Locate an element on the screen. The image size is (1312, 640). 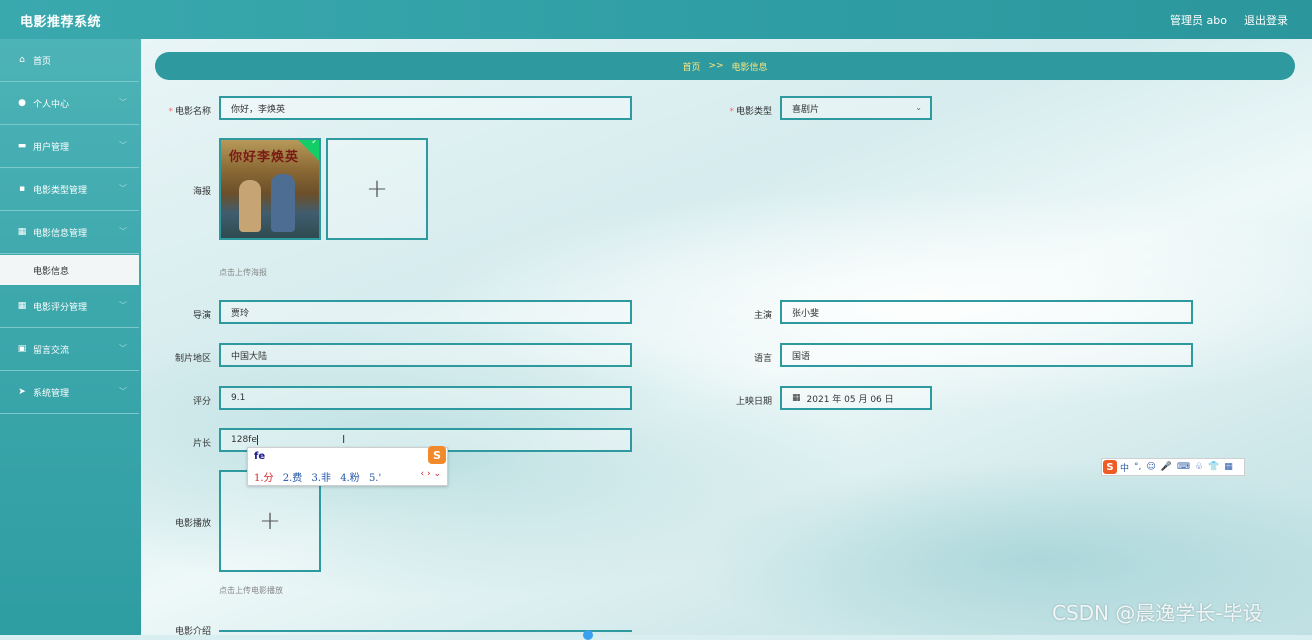
sidebar-item-personal-center: ● 个人中心 ﹀ is located at coordinates (69, 103).